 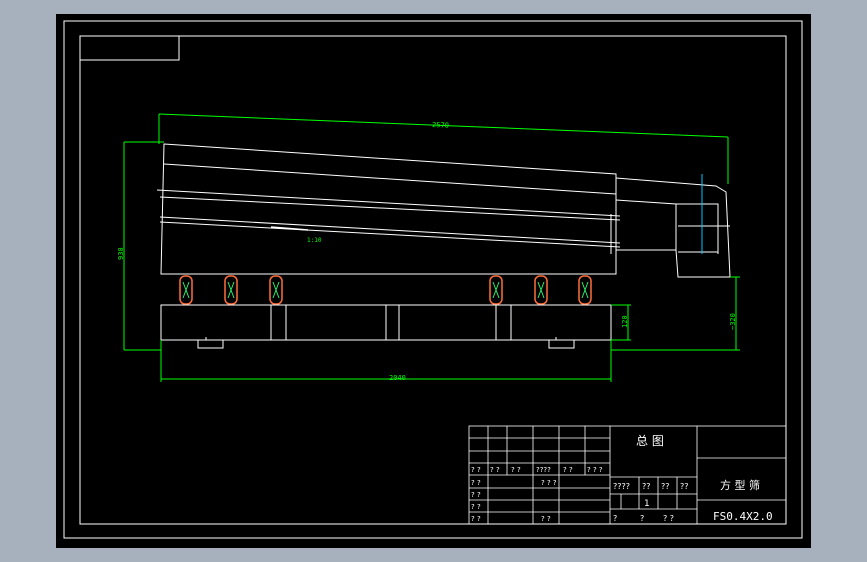 I want to click on title-qty-header: ??, so click(x=665, y=486).